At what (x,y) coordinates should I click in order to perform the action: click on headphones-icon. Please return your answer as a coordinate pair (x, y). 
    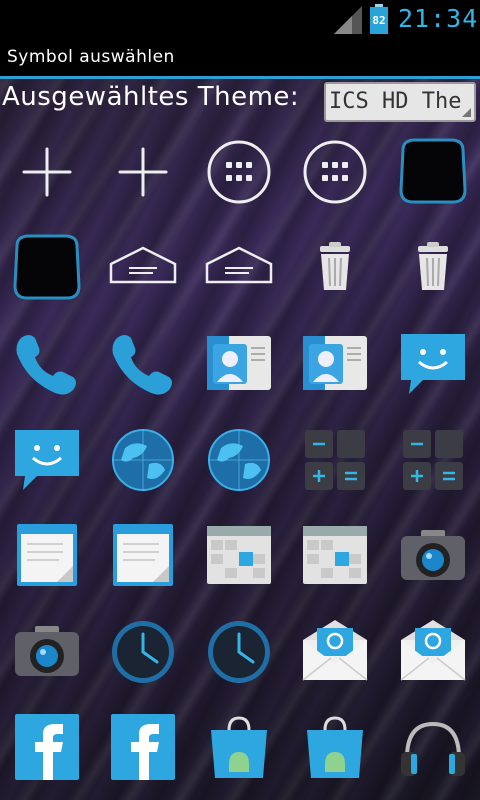
    Looking at the image, I should click on (433, 748).